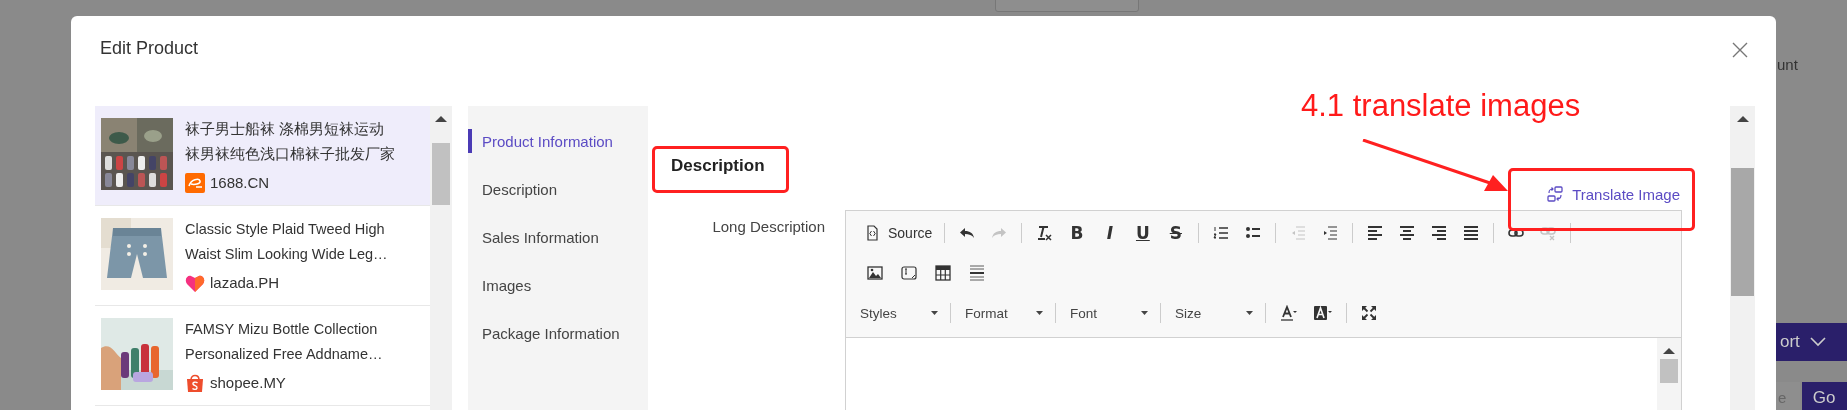 This screenshot has width=1847, height=410. I want to click on horizontal-rule-icon, so click(977, 273).